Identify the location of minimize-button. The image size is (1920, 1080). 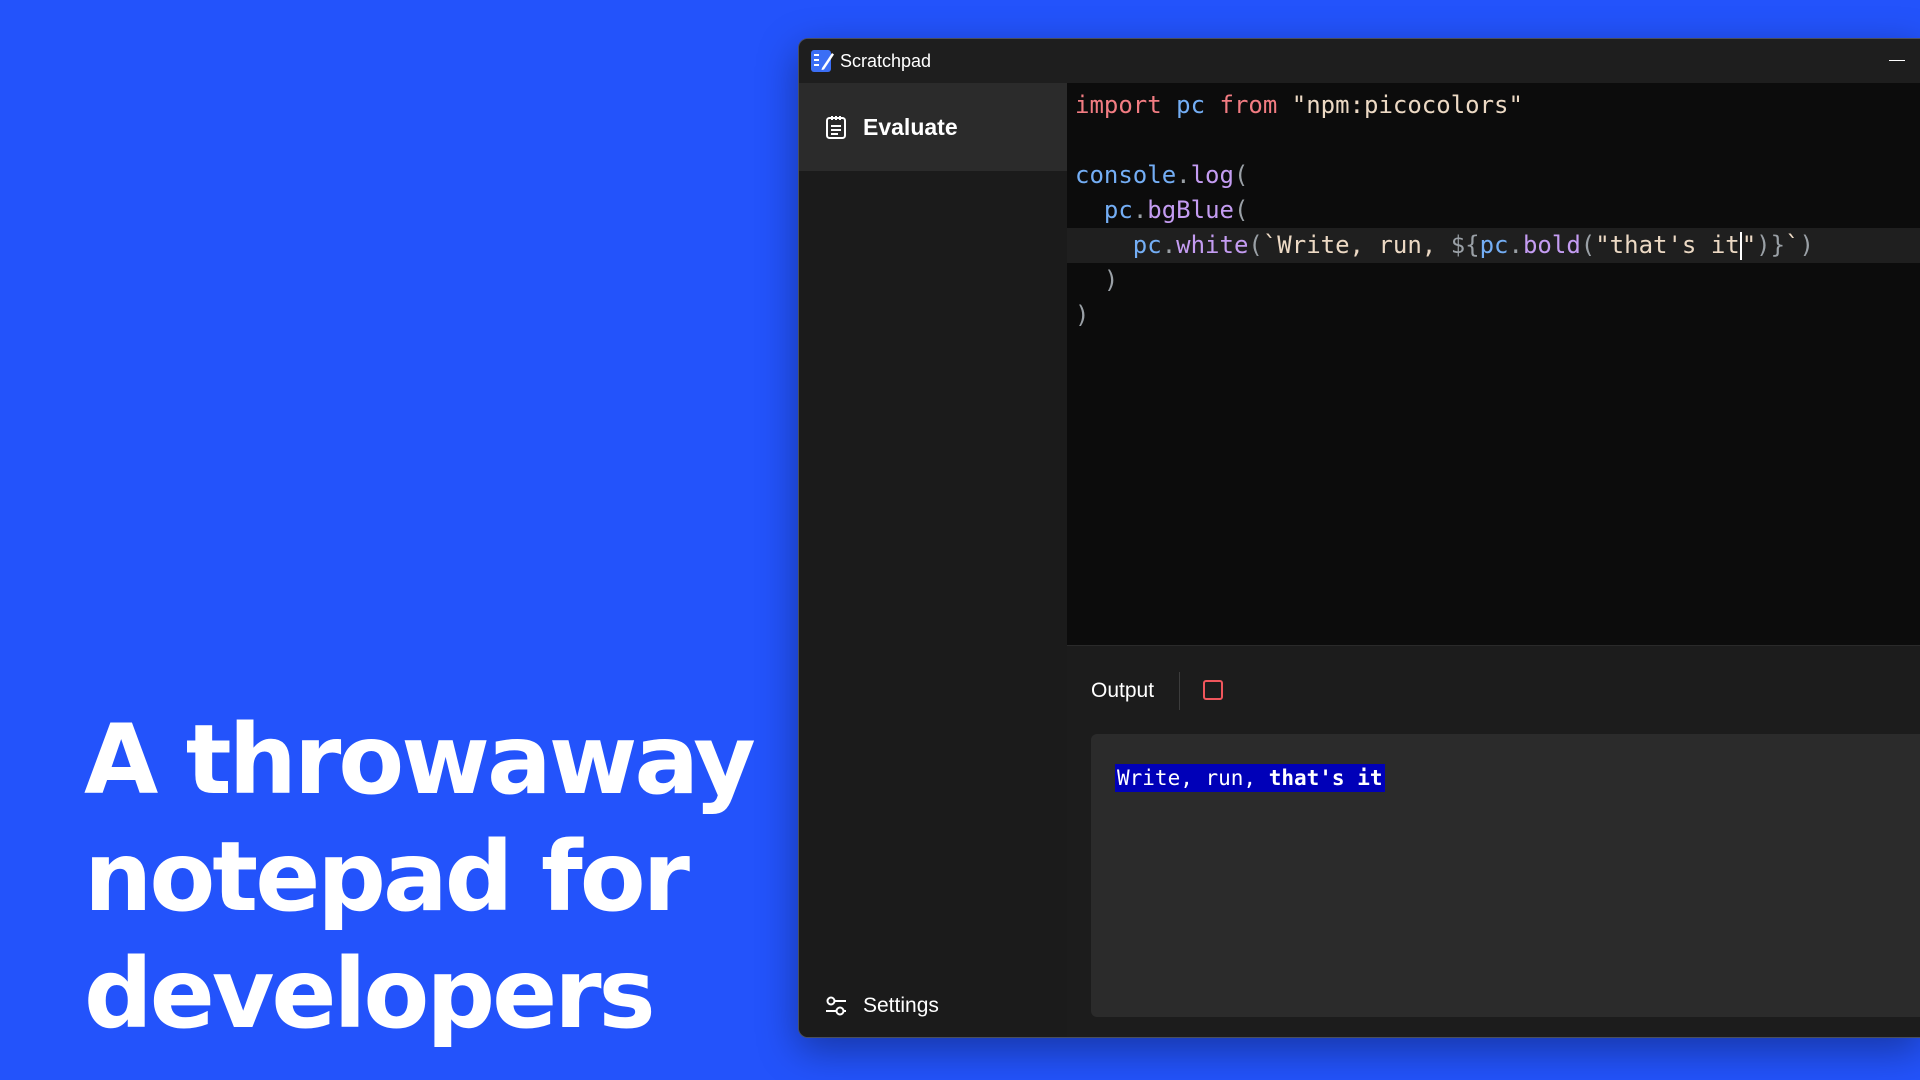
(1897, 61).